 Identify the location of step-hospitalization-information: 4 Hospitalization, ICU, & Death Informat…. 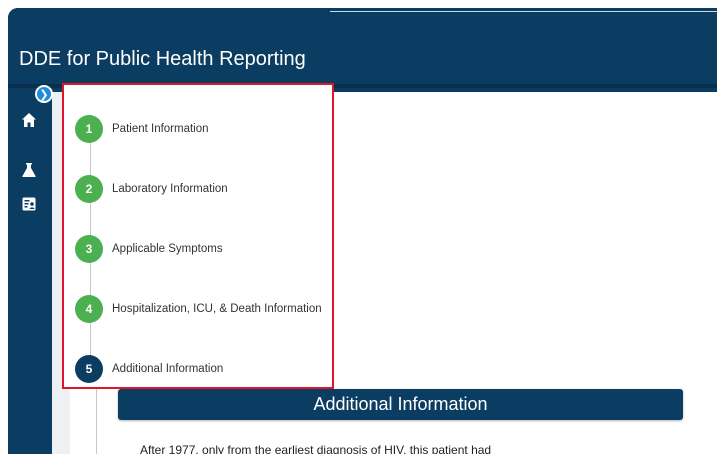
(198, 309).